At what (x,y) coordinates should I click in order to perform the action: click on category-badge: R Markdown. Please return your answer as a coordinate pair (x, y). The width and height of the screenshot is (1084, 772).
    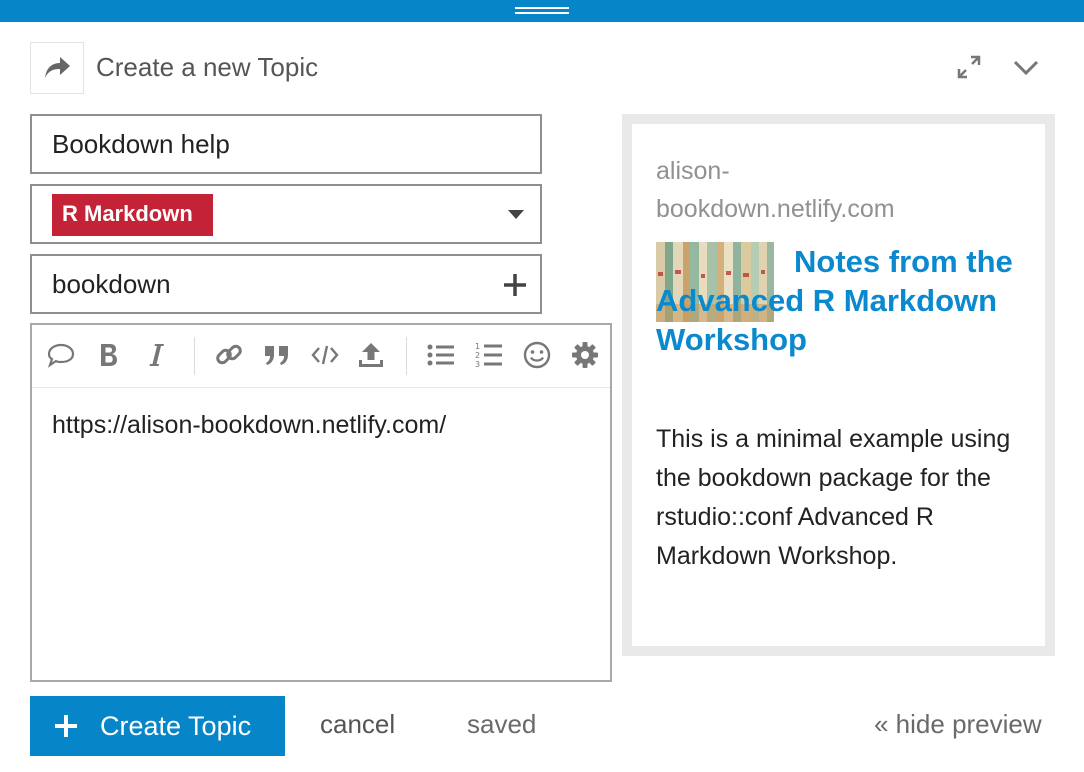
    Looking at the image, I should click on (132, 215).